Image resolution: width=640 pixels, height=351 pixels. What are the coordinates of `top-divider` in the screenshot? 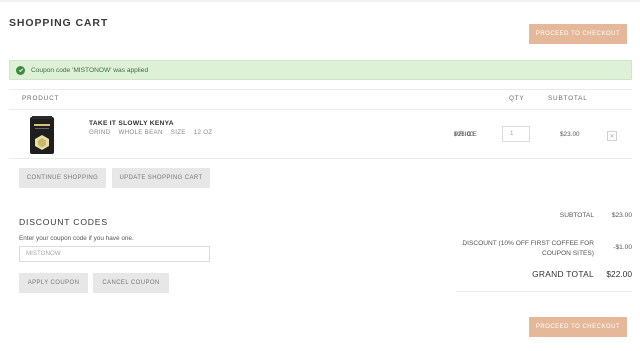 It's located at (320, 1).